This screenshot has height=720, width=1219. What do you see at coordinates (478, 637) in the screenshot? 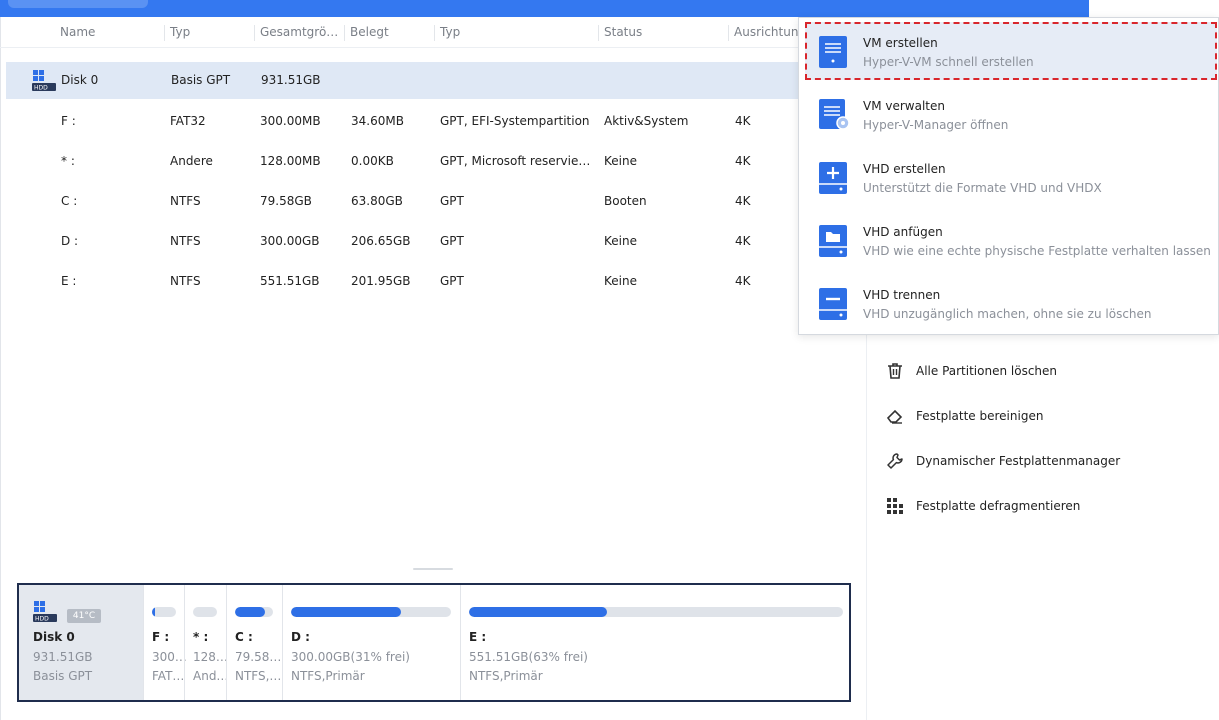
I see `partition-label: E :` at bounding box center [478, 637].